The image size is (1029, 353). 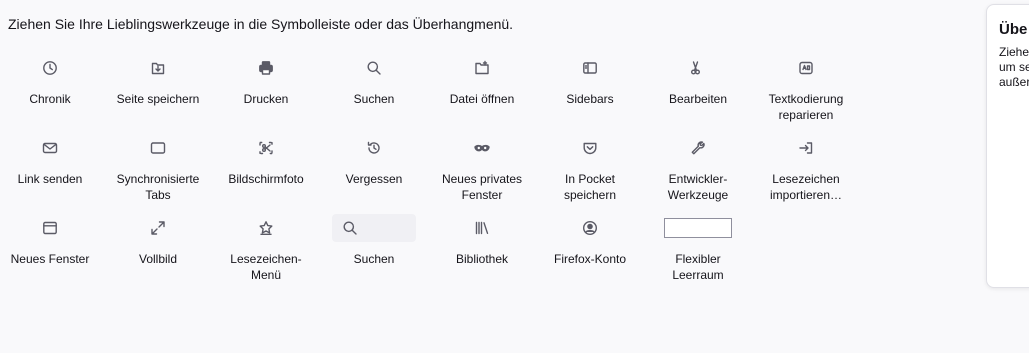 What do you see at coordinates (482, 99) in the screenshot?
I see `palette-item-label: Datei öffnen` at bounding box center [482, 99].